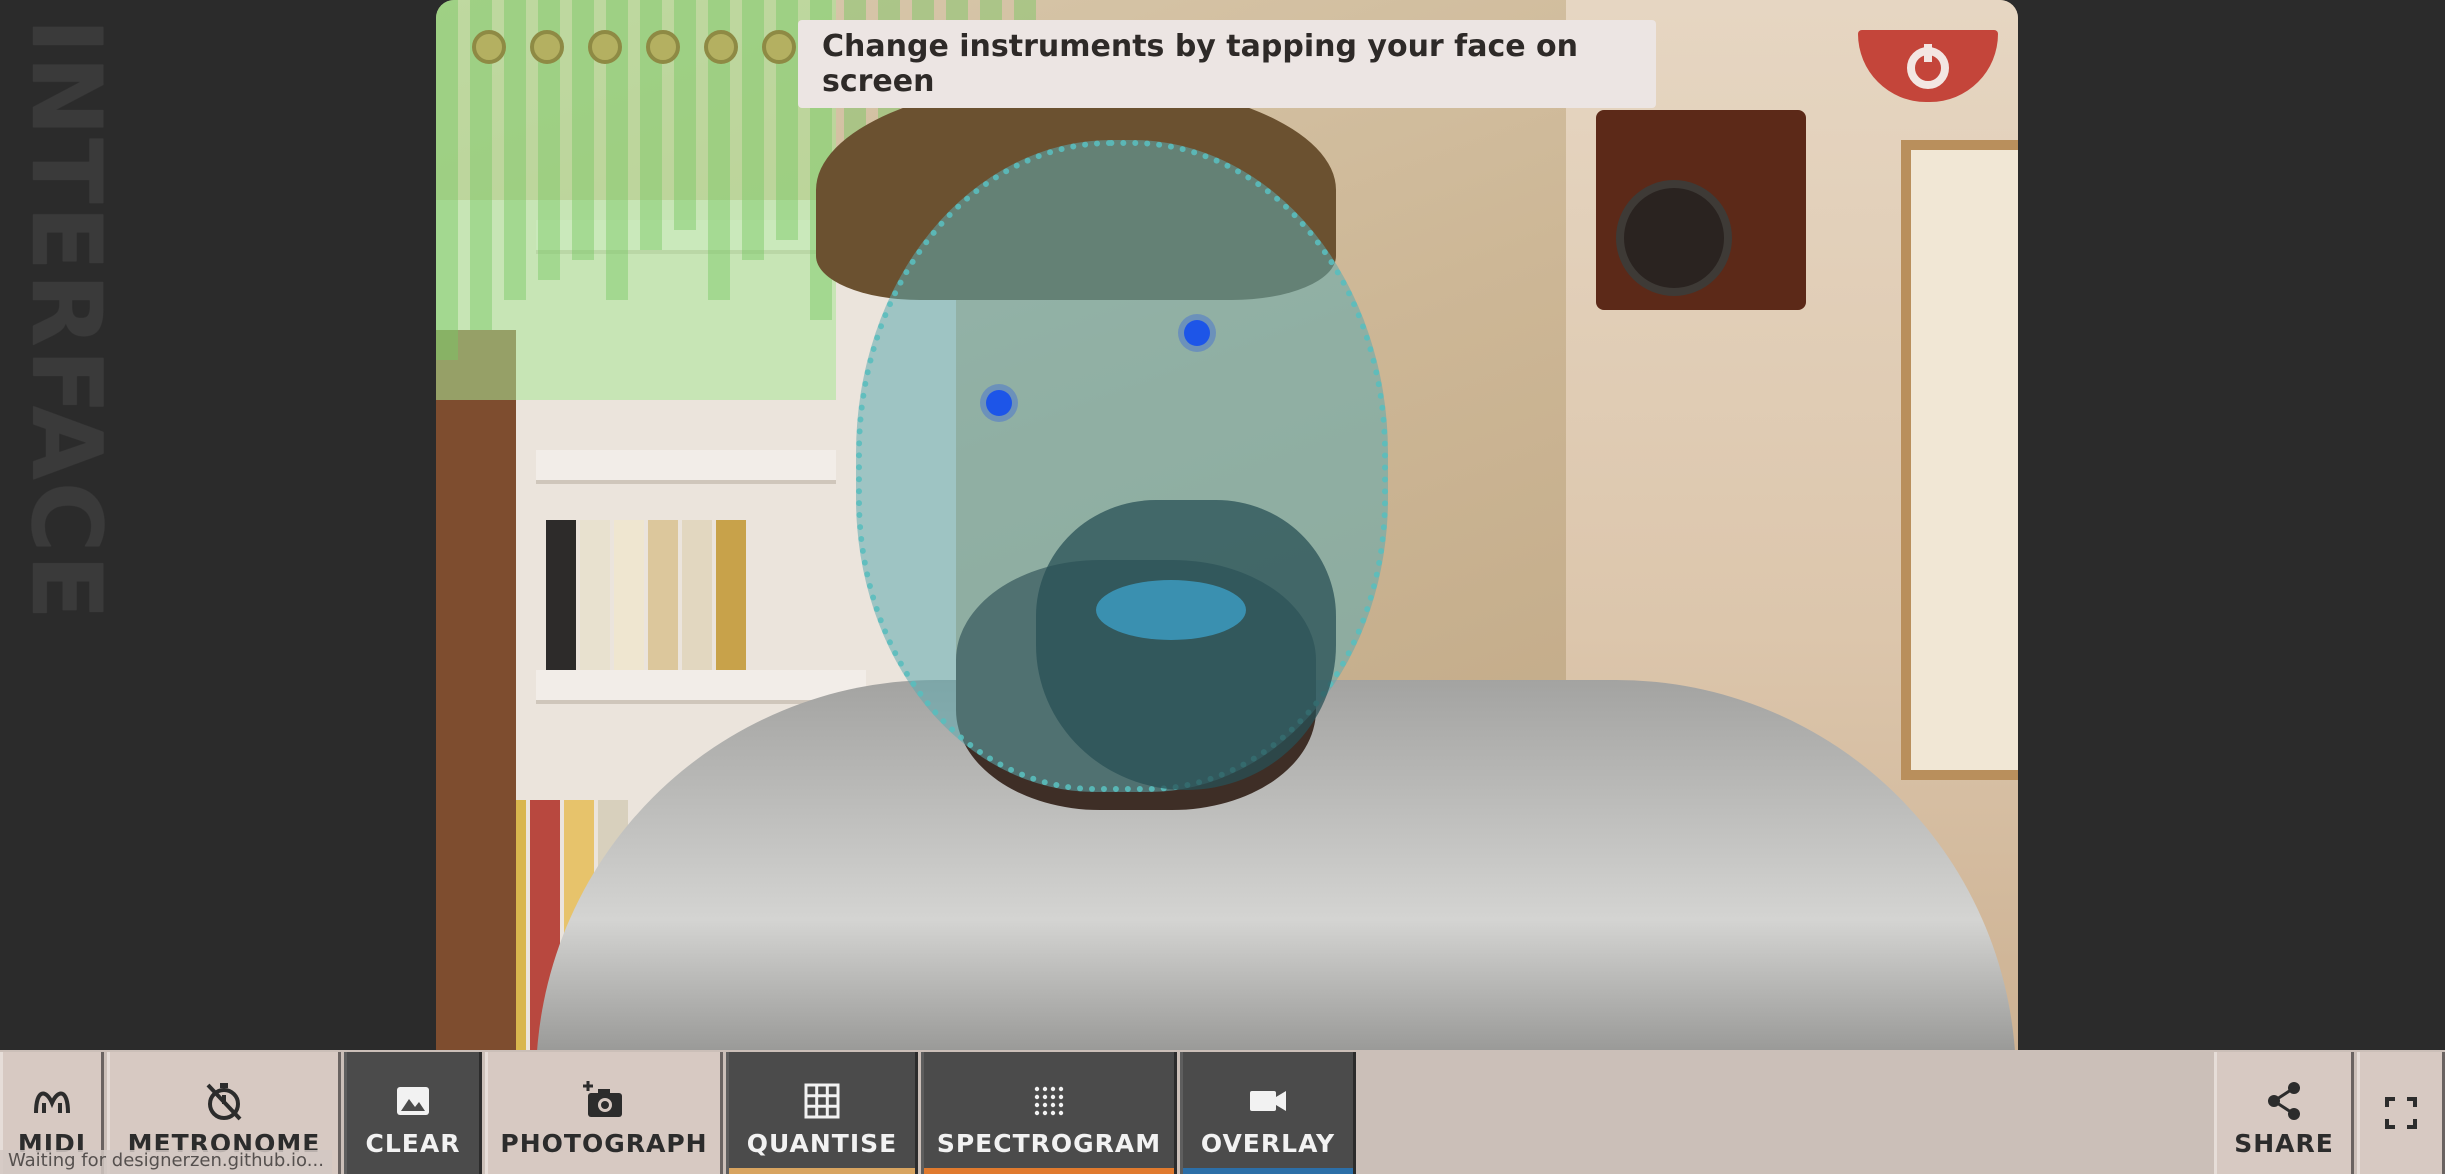  Describe the element at coordinates (1171, 610) in the screenshot. I see `mouth` at that location.